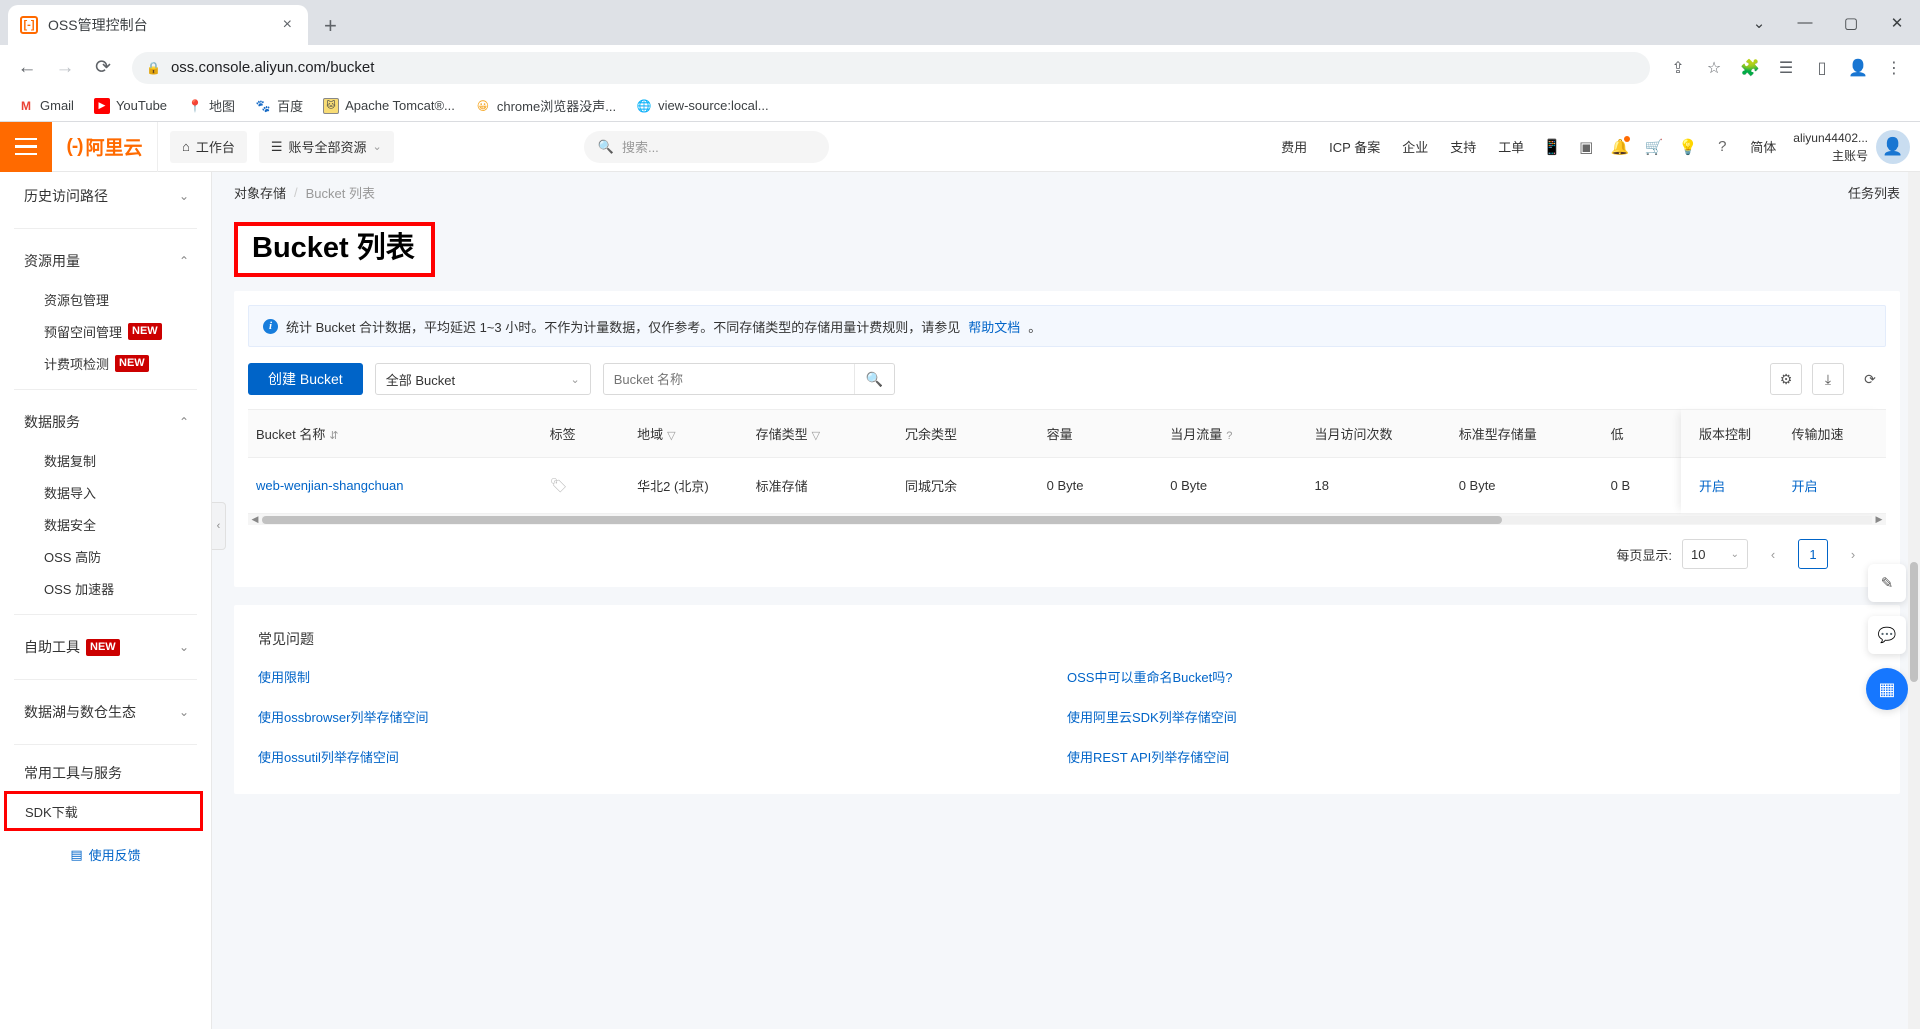  Describe the element at coordinates (1894, 68) in the screenshot. I see `chrome-menu-icon: ⋮` at that location.